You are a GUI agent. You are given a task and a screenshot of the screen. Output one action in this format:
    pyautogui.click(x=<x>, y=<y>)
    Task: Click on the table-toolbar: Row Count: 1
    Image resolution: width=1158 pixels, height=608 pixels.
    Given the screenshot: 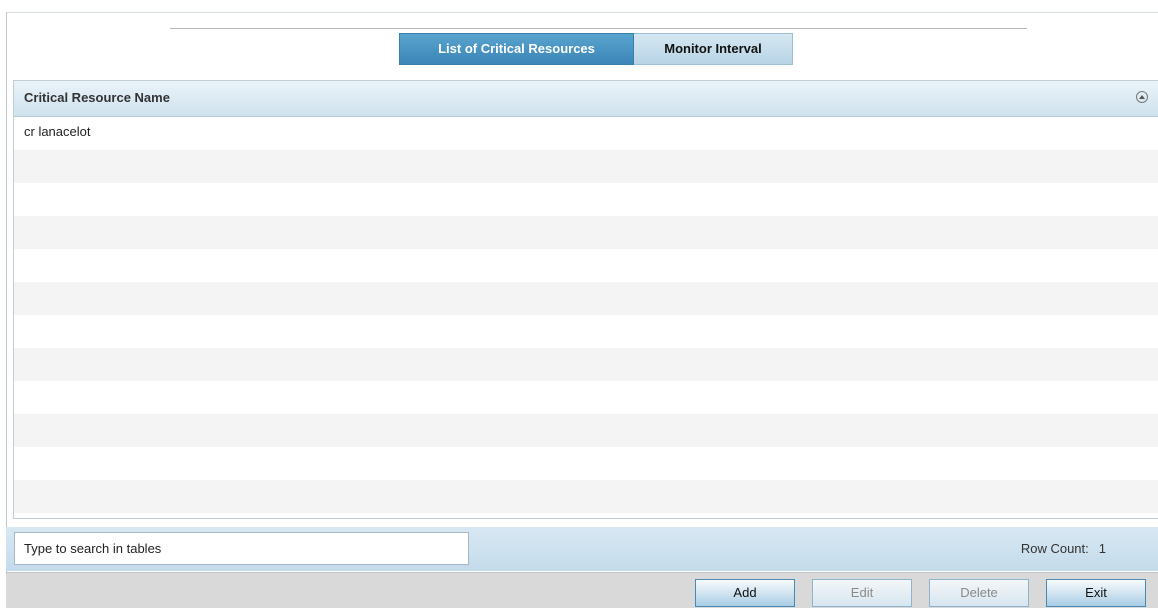 What is the action you would take?
    pyautogui.click(x=582, y=549)
    